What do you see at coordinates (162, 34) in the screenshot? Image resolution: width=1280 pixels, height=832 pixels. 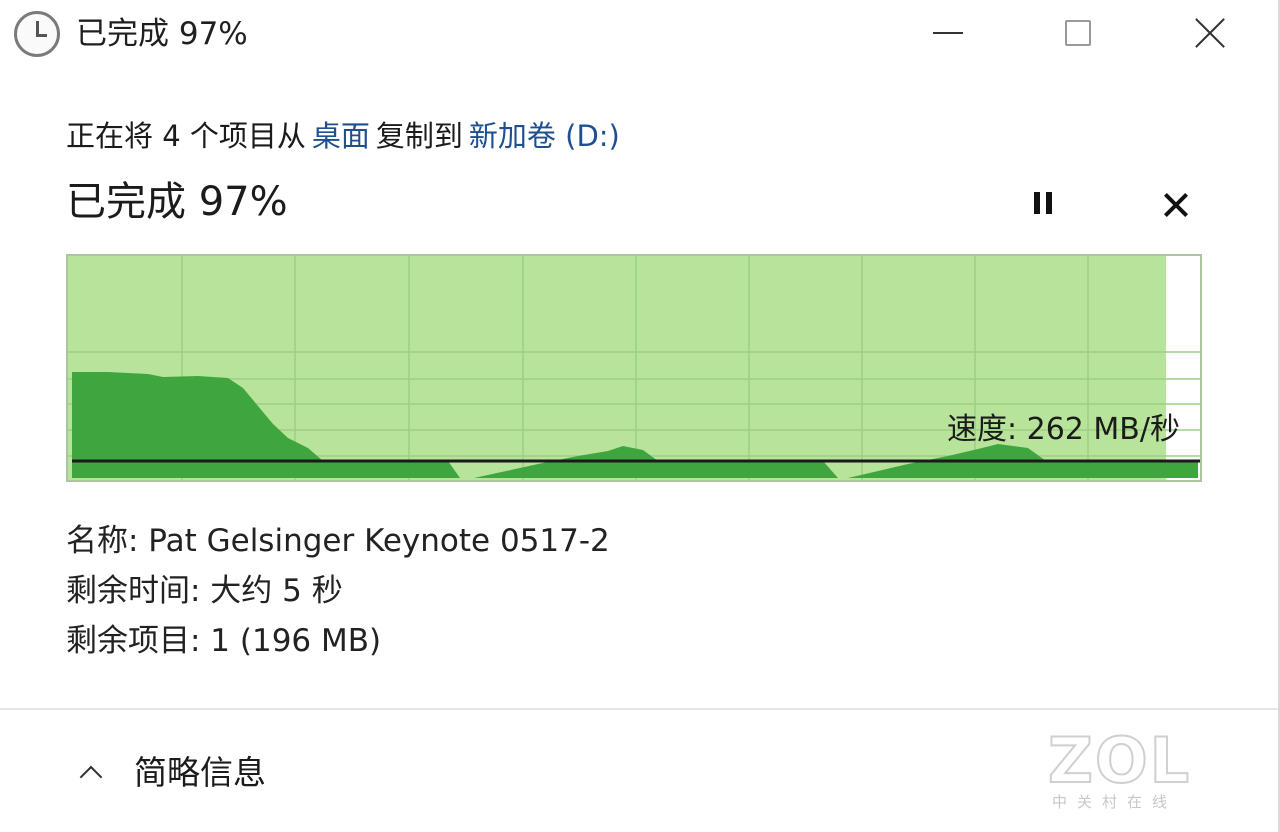 I see `window-title: 已完成 97%` at bounding box center [162, 34].